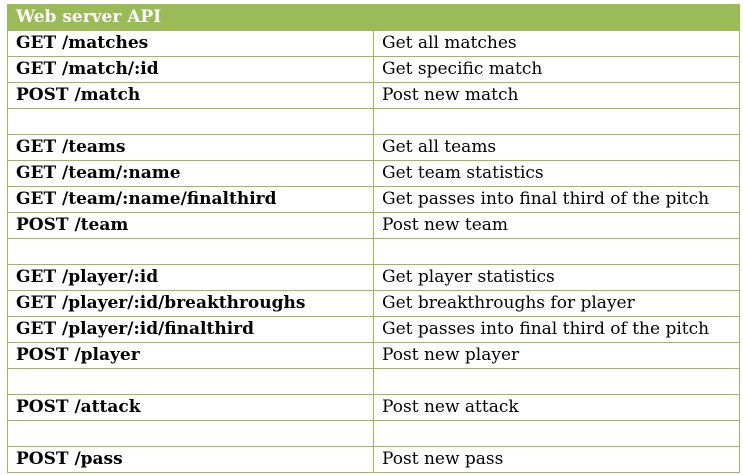 Image resolution: width=743 pixels, height=475 pixels. I want to click on route-cell: GET /teams, so click(190, 147).